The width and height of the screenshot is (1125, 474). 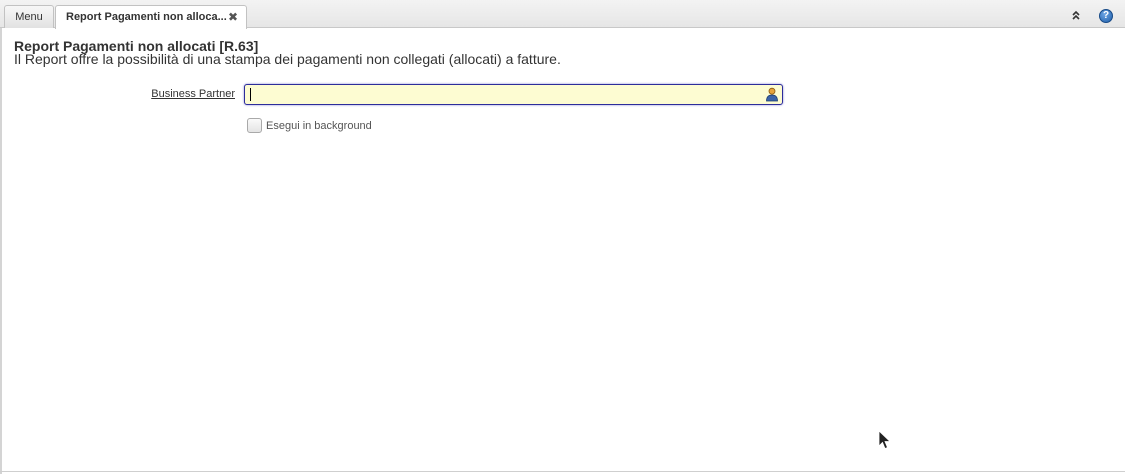 What do you see at coordinates (254, 125) in the screenshot?
I see `background-checkbox` at bounding box center [254, 125].